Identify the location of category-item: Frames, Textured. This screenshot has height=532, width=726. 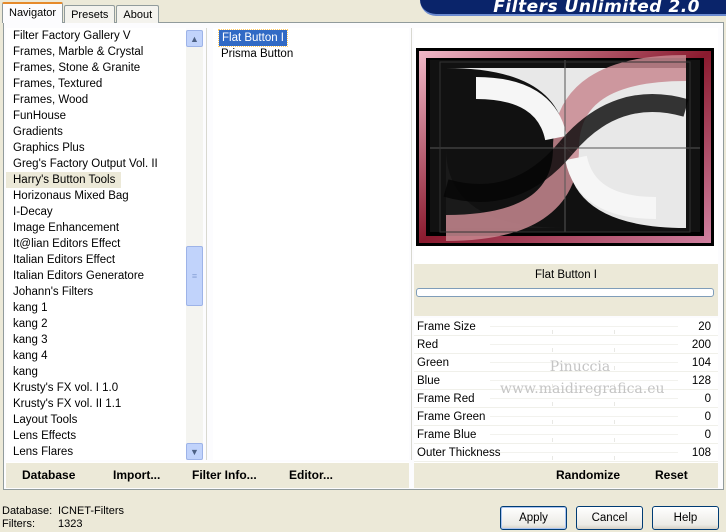
(96, 84).